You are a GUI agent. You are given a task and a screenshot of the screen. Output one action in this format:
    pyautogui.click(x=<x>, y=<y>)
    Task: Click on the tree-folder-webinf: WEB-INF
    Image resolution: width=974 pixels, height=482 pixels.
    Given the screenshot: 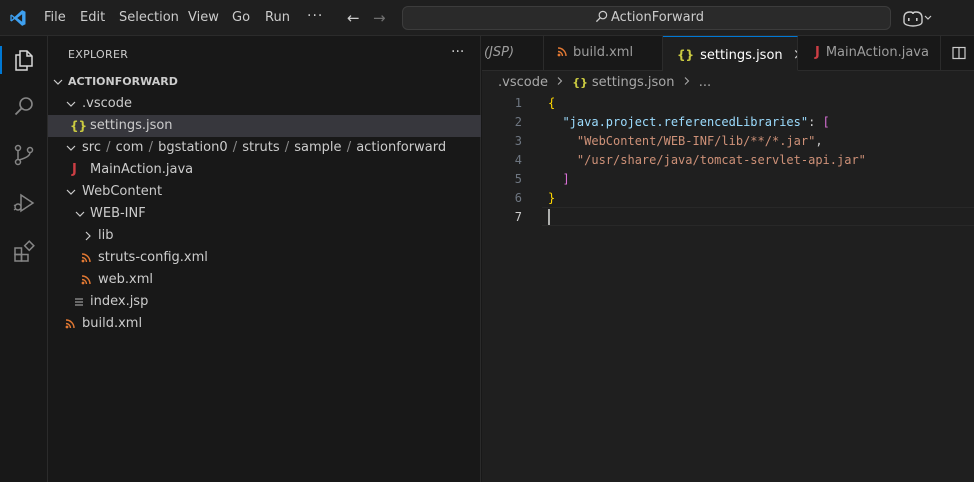 What is the action you would take?
    pyautogui.click(x=264, y=214)
    